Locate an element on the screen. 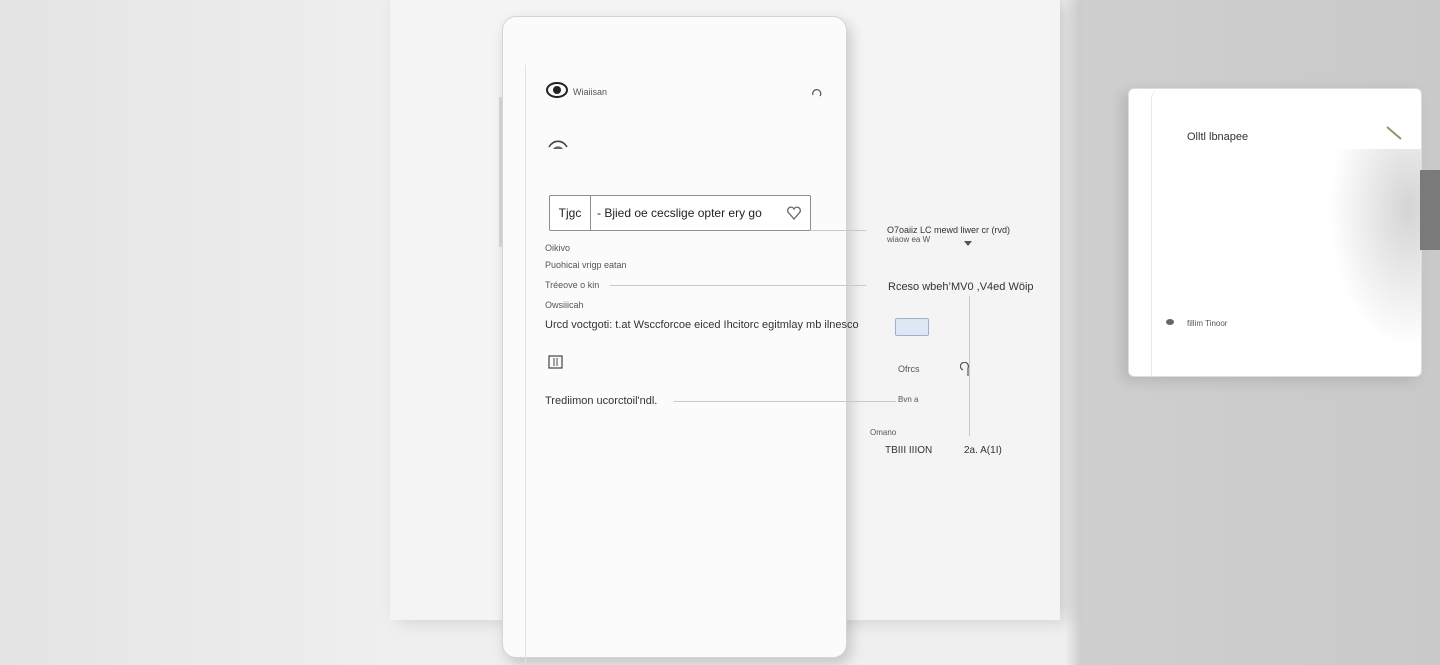  card-footer: fillim Tinoor is located at coordinates (1207, 323).